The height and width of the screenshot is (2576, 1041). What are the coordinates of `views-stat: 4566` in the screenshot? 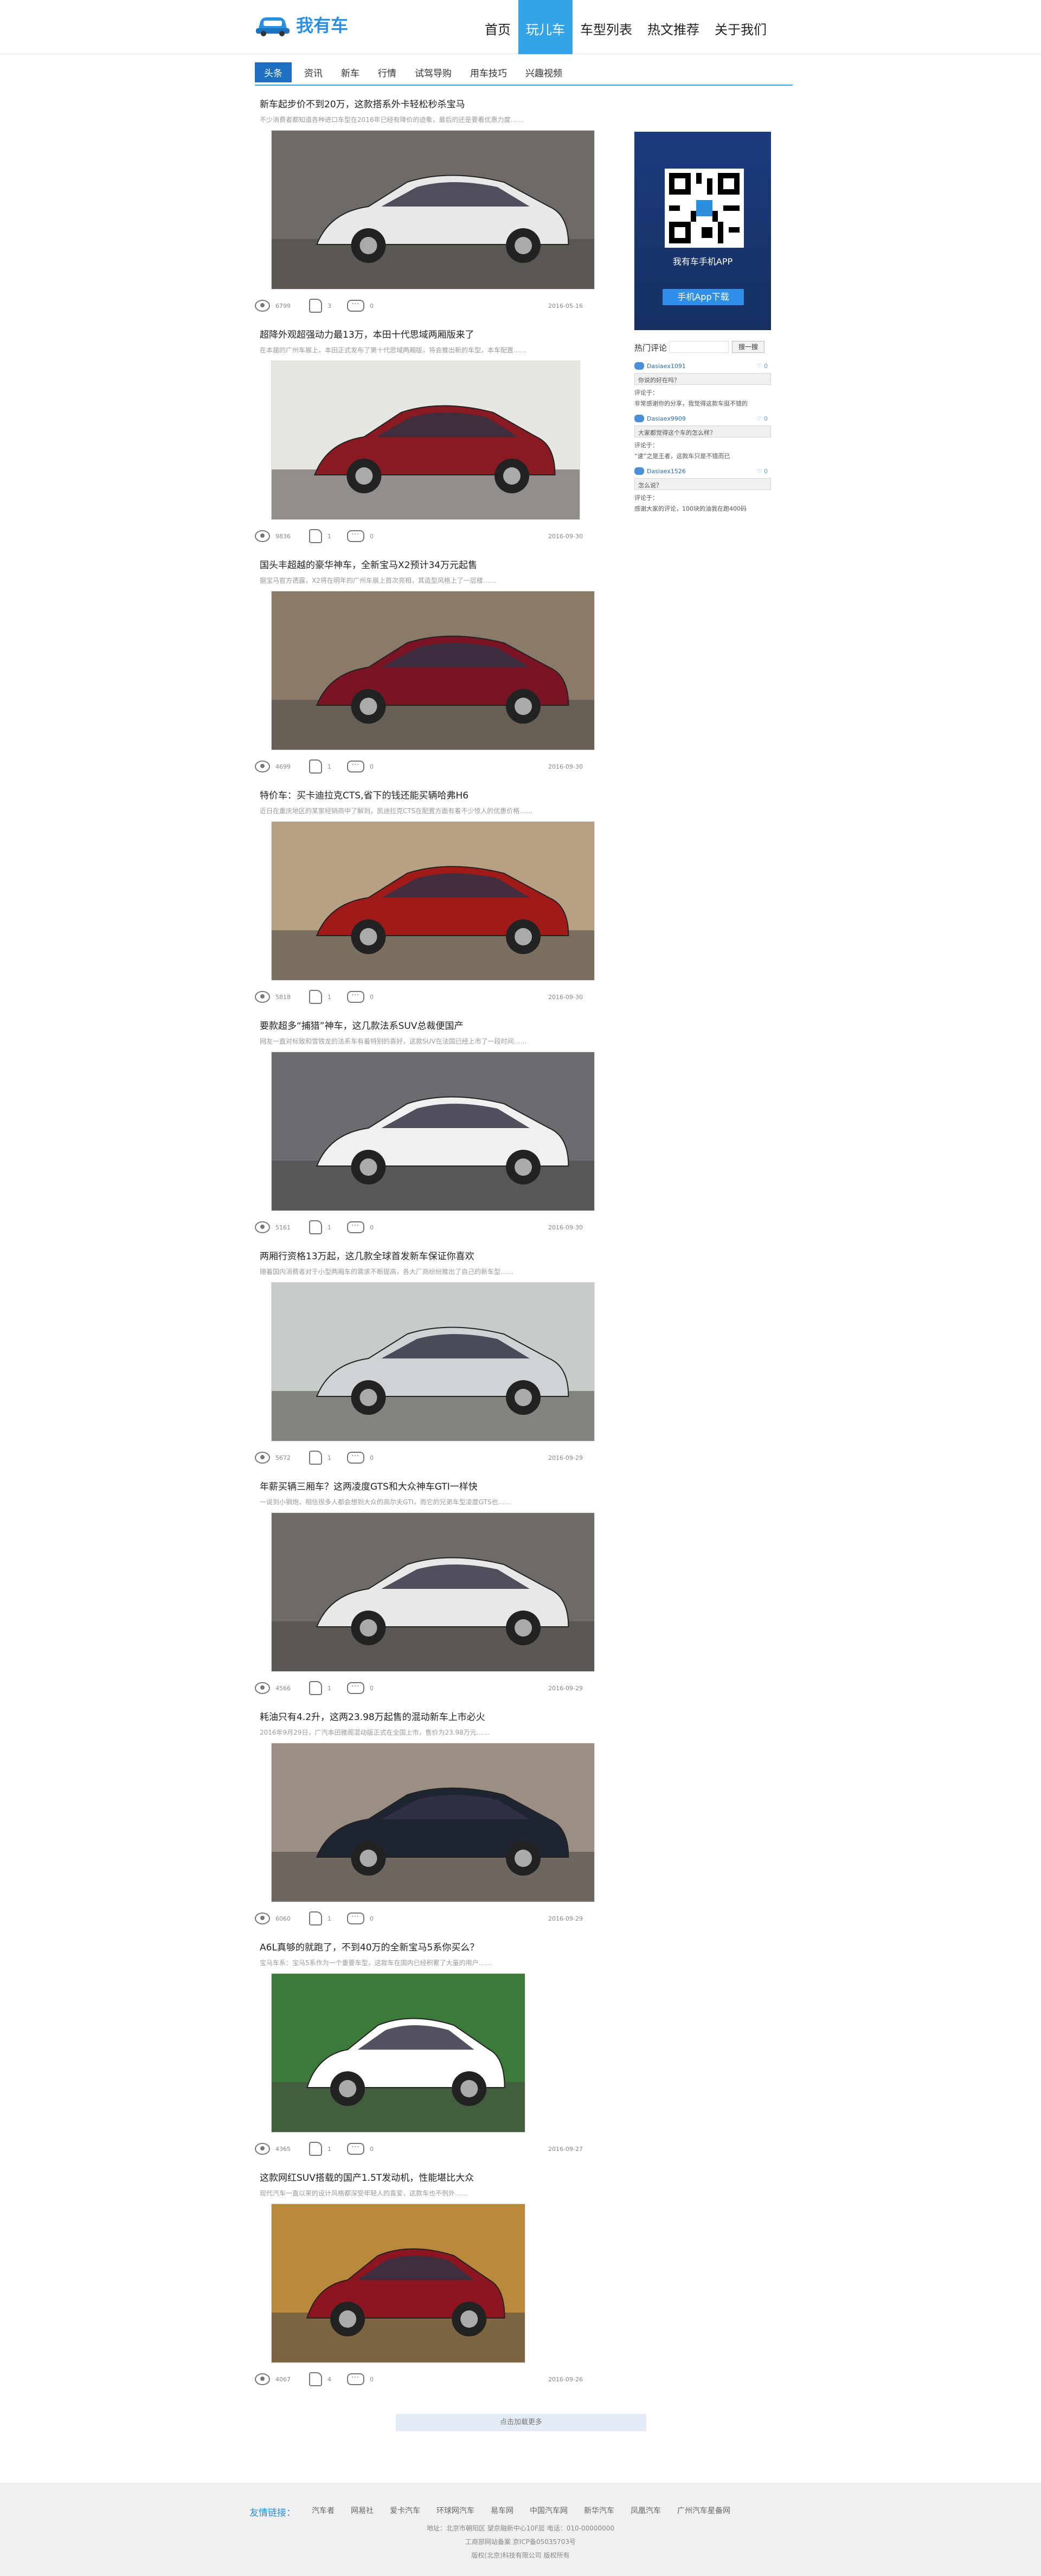 It's located at (273, 1688).